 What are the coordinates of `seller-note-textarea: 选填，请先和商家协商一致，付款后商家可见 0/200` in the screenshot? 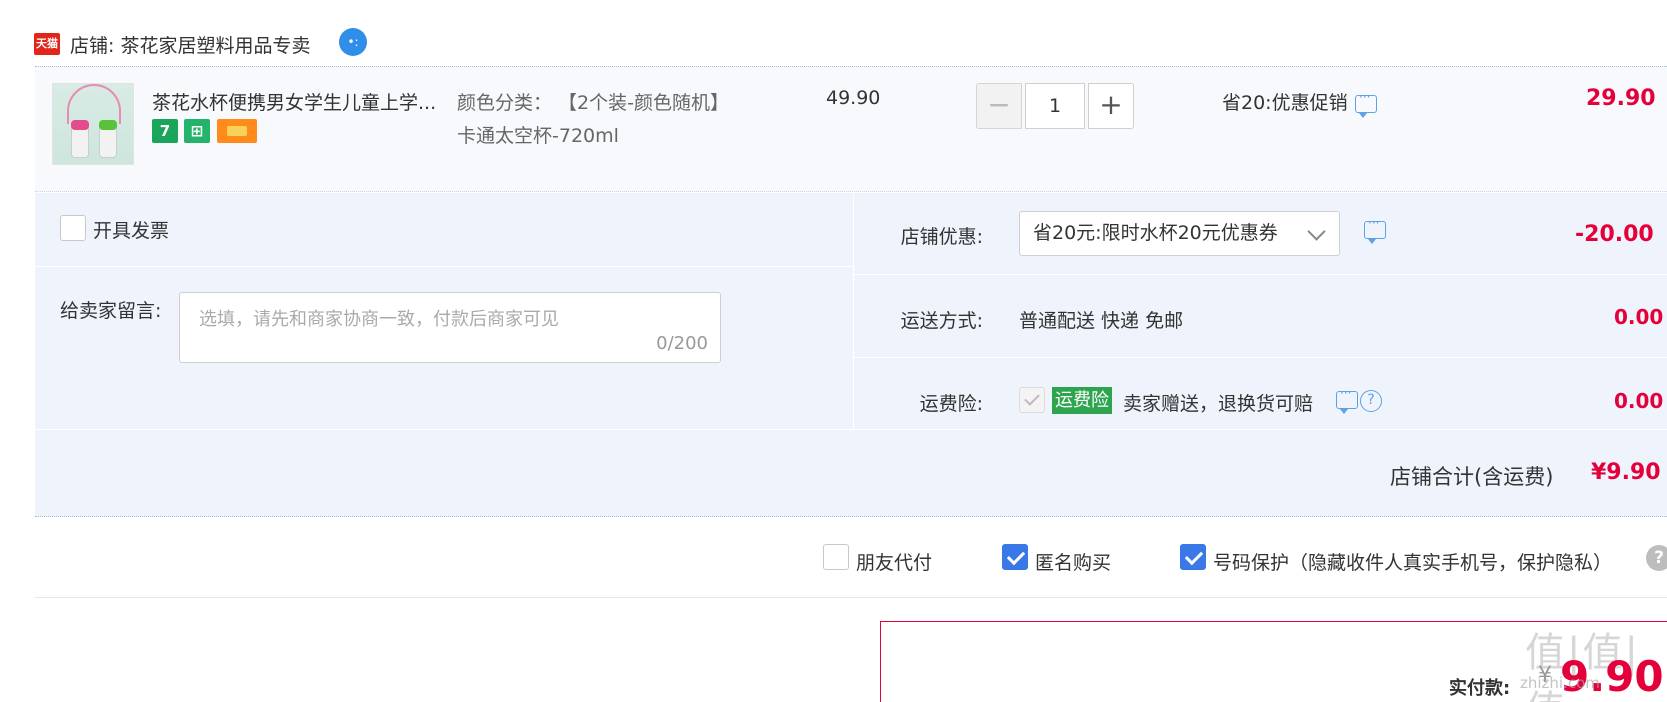 It's located at (450, 327).